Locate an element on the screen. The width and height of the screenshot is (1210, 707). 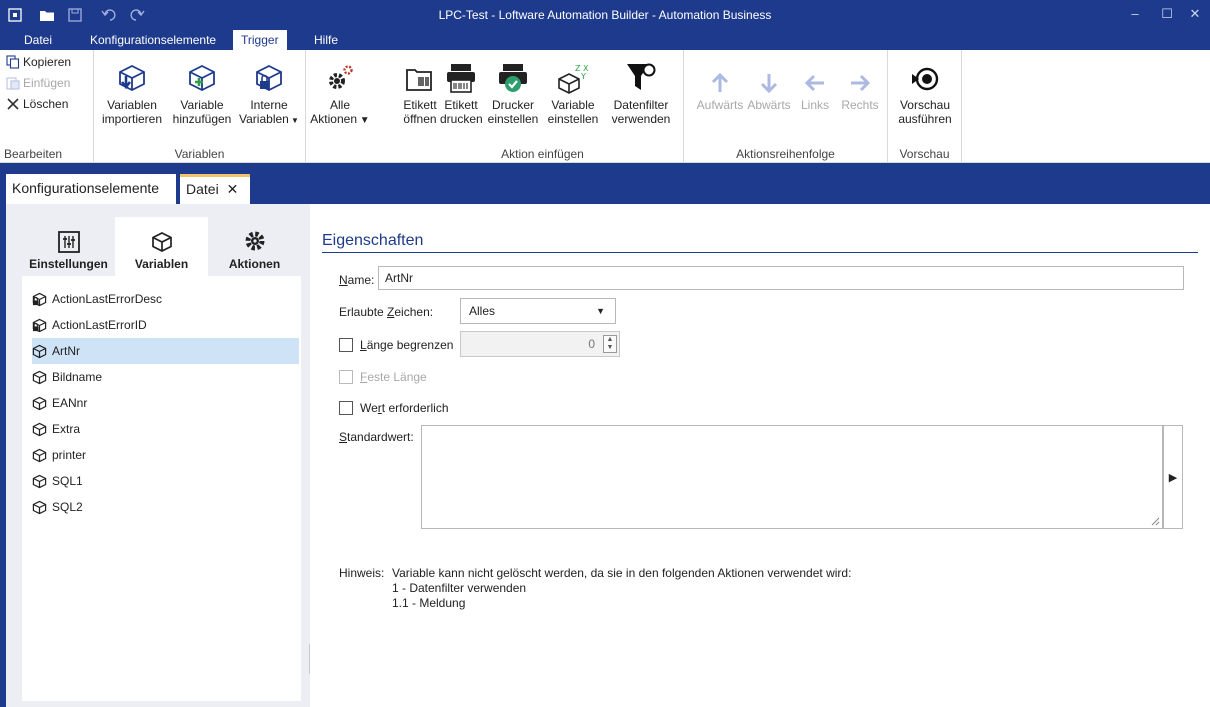
rechts-button: Rechts is located at coordinates (860, 83).